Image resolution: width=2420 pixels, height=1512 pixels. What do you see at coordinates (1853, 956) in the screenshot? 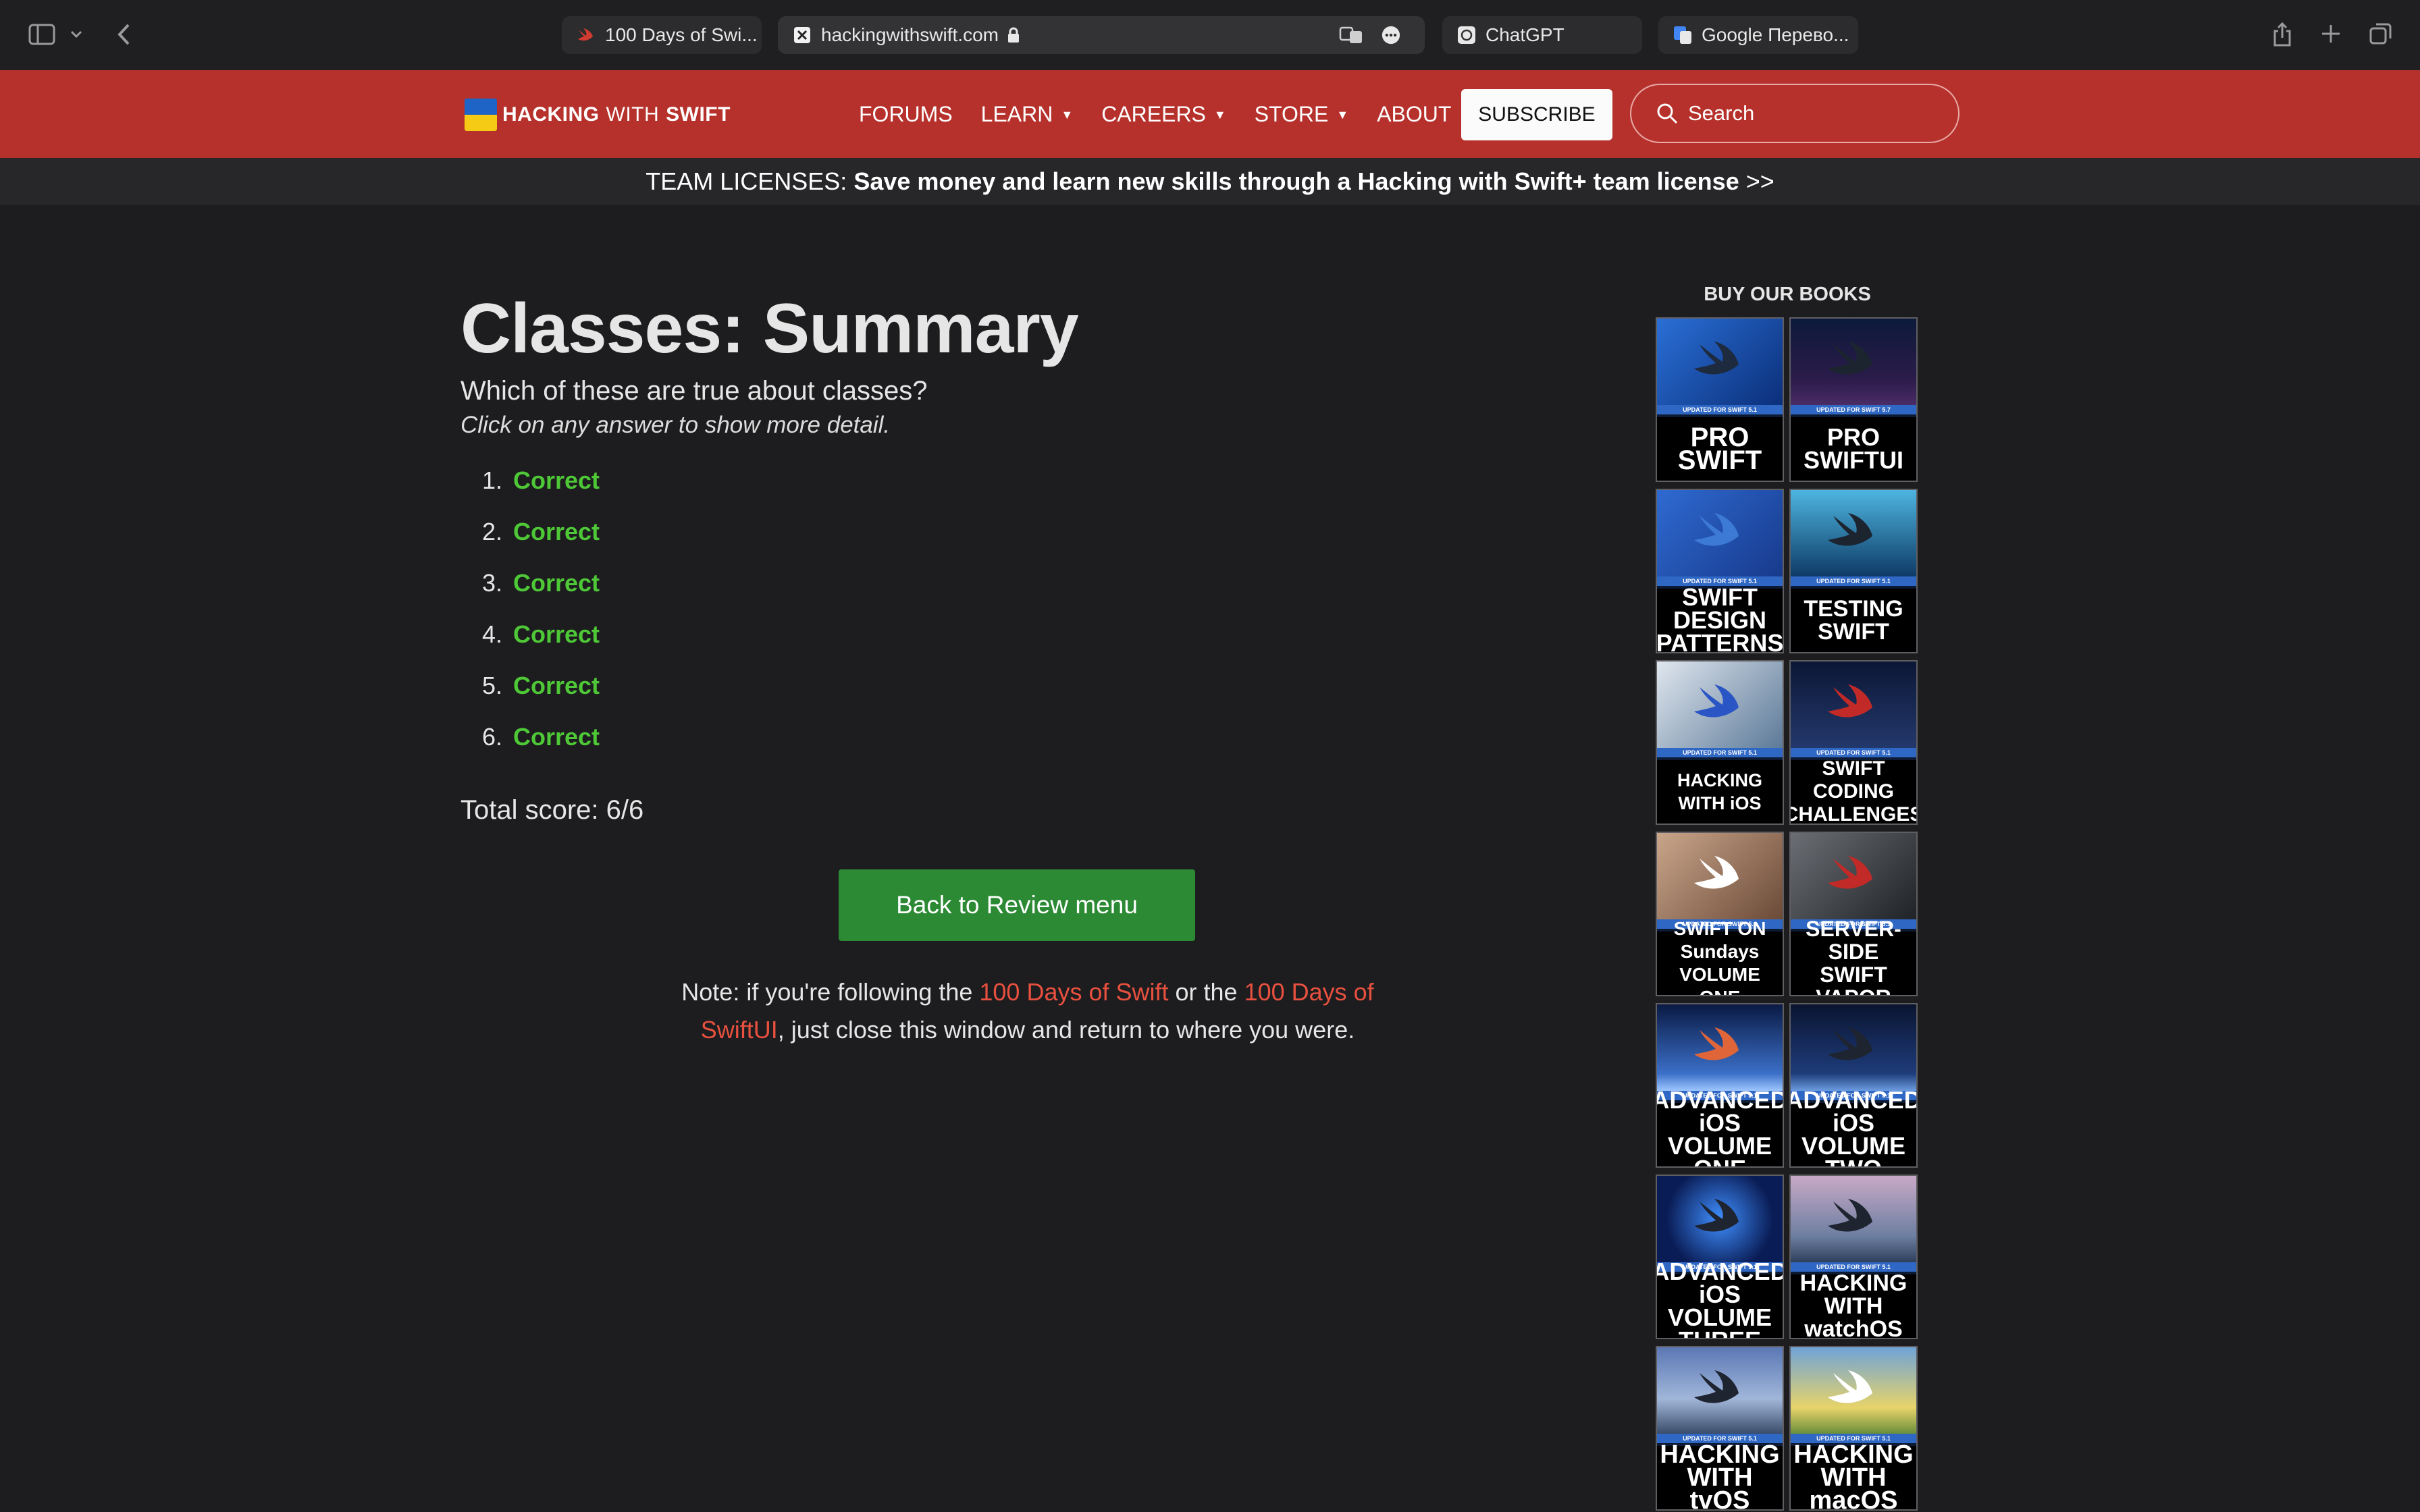
I see `book-title: SERVER-SIDE SWIFT VAPOR` at bounding box center [1853, 956].